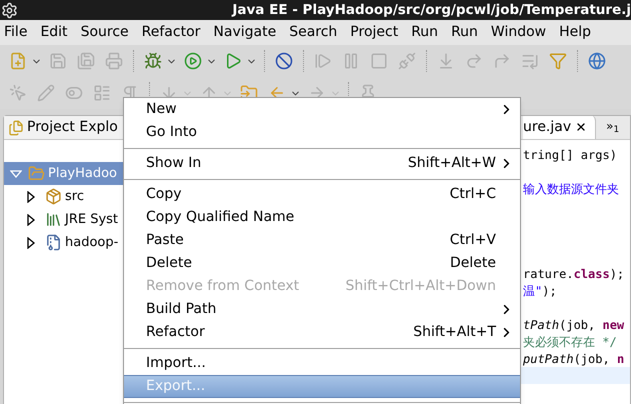  I want to click on window-title: Java EE - PlayHadoop/src/org/pcwl/job/Temperature.j, so click(431, 10).